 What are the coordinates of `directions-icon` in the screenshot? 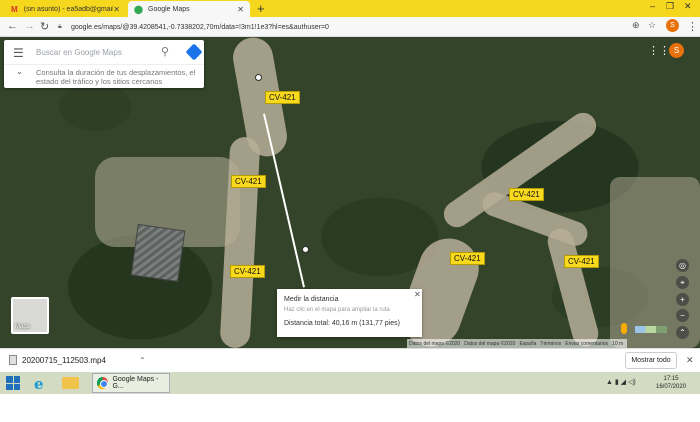 It's located at (194, 52).